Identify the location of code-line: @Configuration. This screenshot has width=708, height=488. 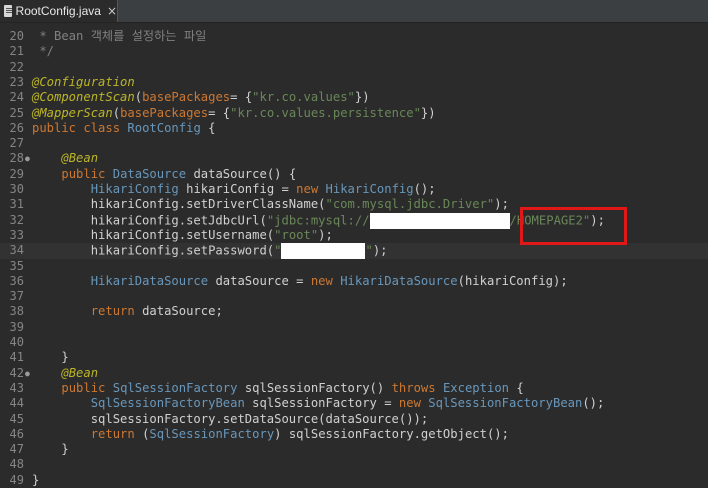
(83, 82).